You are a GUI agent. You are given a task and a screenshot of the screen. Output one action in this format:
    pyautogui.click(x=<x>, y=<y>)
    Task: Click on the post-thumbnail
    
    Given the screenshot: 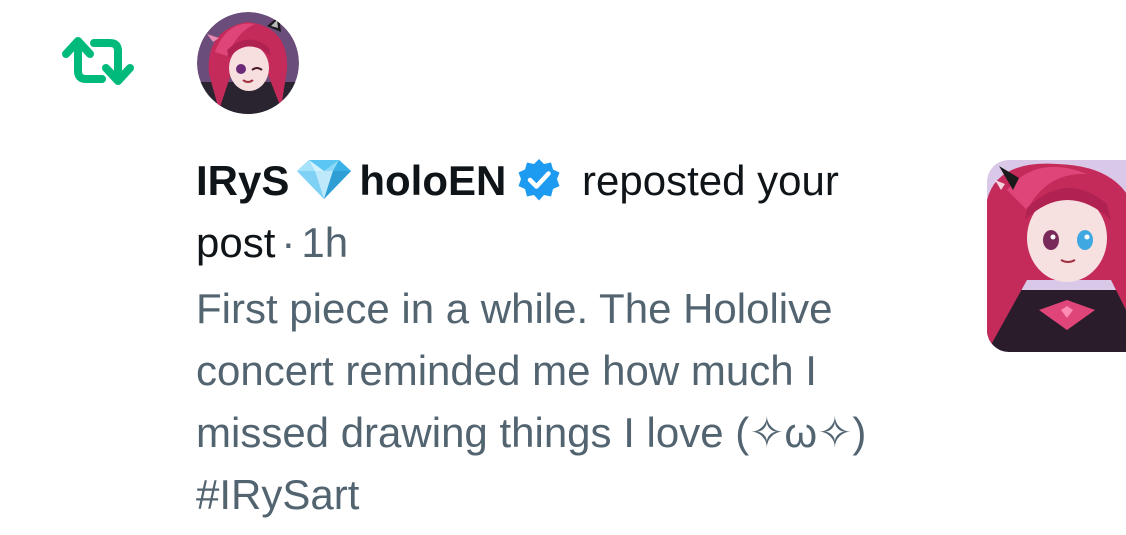 What is the action you would take?
    pyautogui.click(x=1056, y=256)
    